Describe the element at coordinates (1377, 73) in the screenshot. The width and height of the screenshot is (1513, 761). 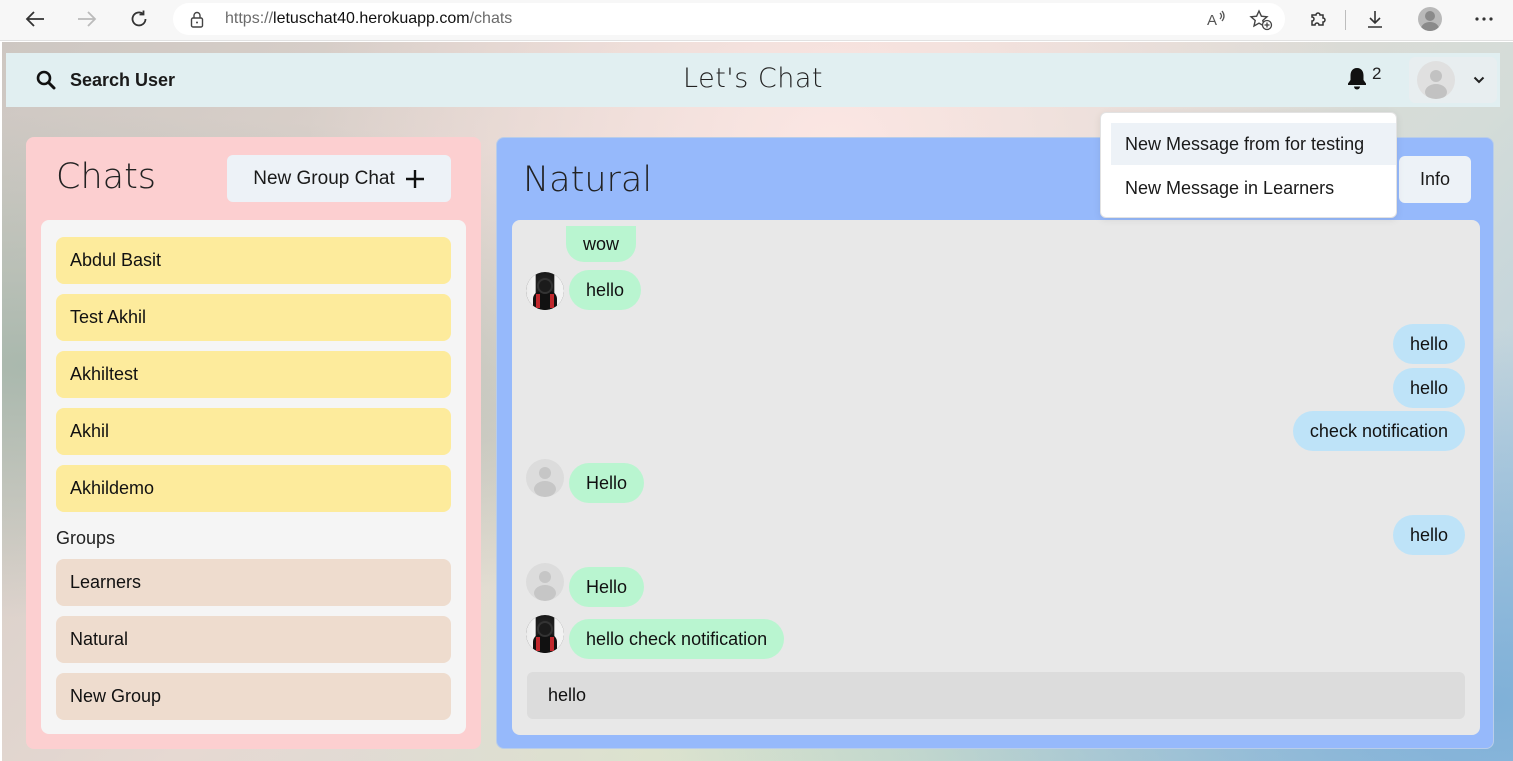
I see `notification-count: 2` at that location.